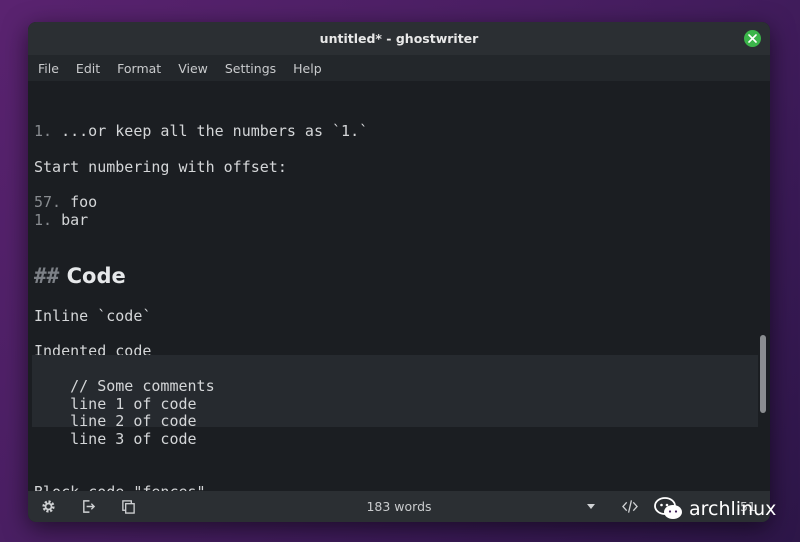 This screenshot has height=542, width=800. Describe the element at coordinates (124, 386) in the screenshot. I see `code-line: // Some comments` at that location.